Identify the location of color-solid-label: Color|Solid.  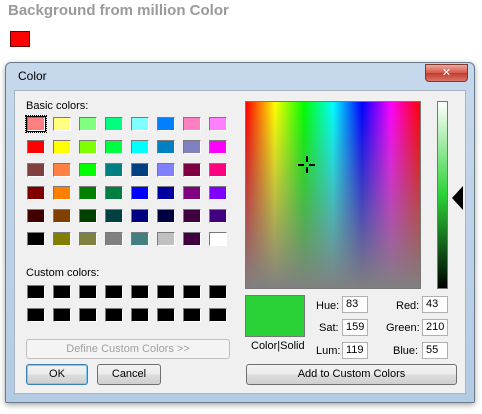
(278, 346).